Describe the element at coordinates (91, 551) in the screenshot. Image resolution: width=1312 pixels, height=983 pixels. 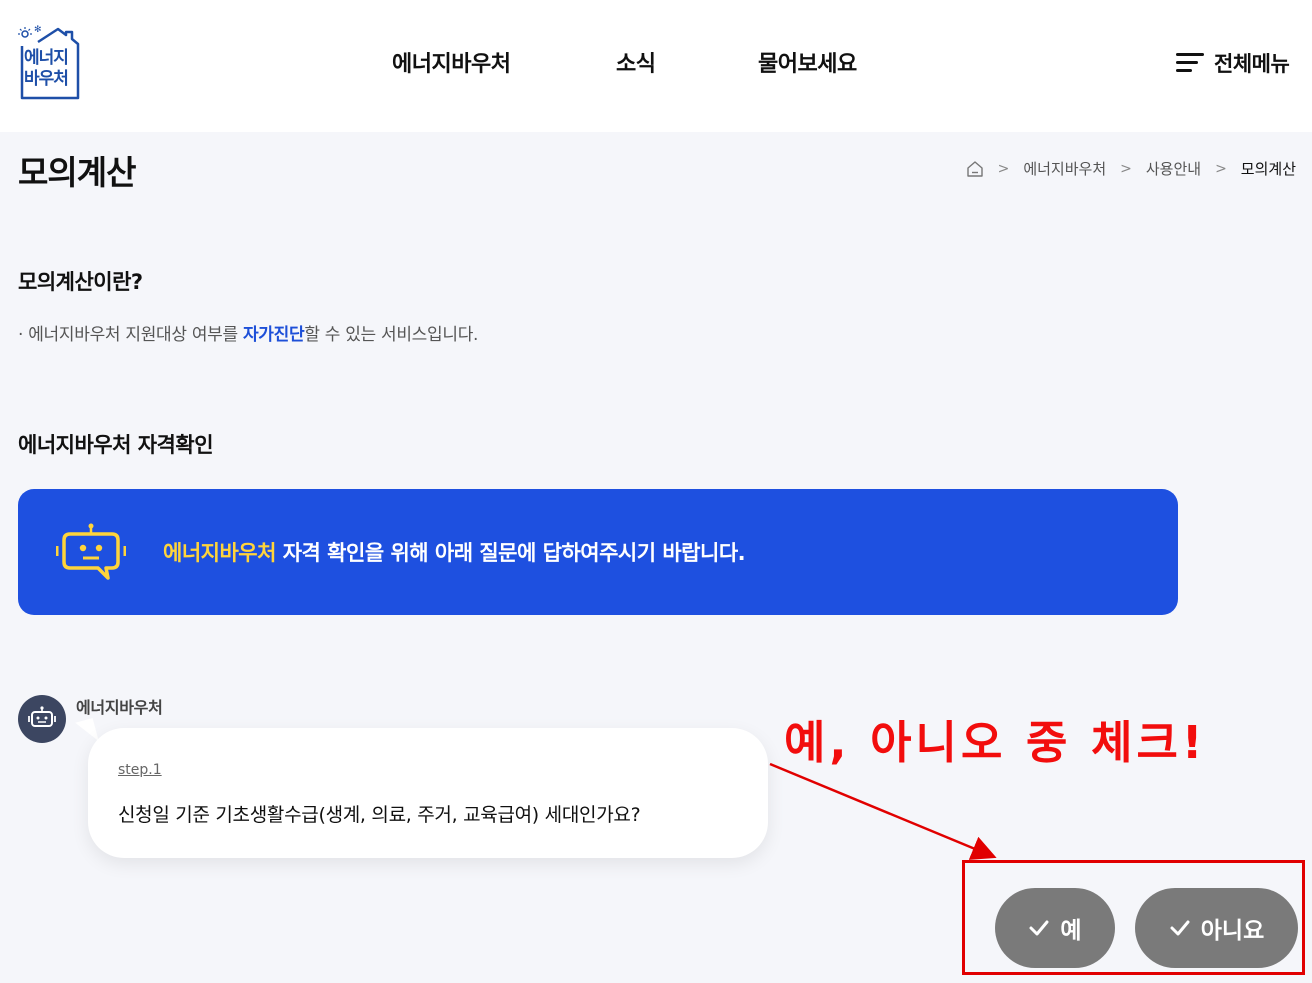
I see `chatbot-icon` at that location.